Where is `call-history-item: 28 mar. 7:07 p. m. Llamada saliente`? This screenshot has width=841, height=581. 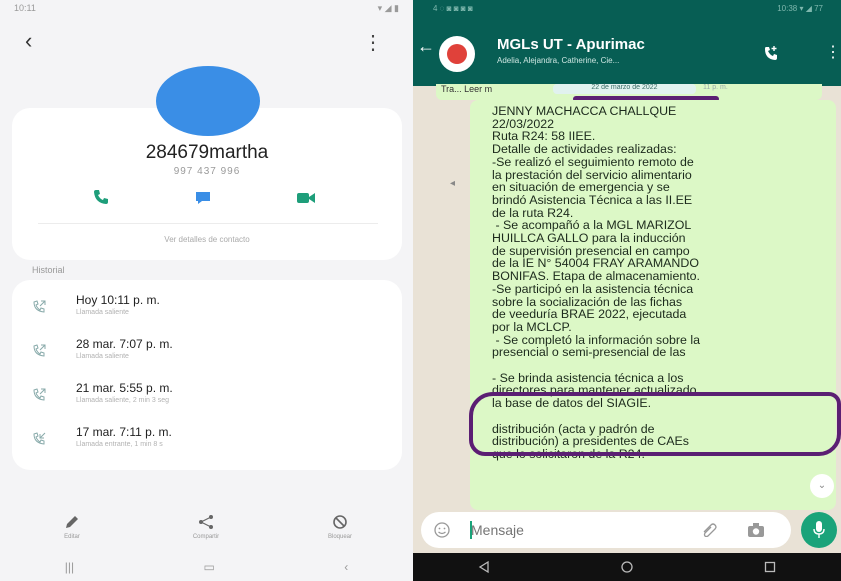 call-history-item: 28 mar. 7:07 p. m. Llamada saliente is located at coordinates (207, 354).